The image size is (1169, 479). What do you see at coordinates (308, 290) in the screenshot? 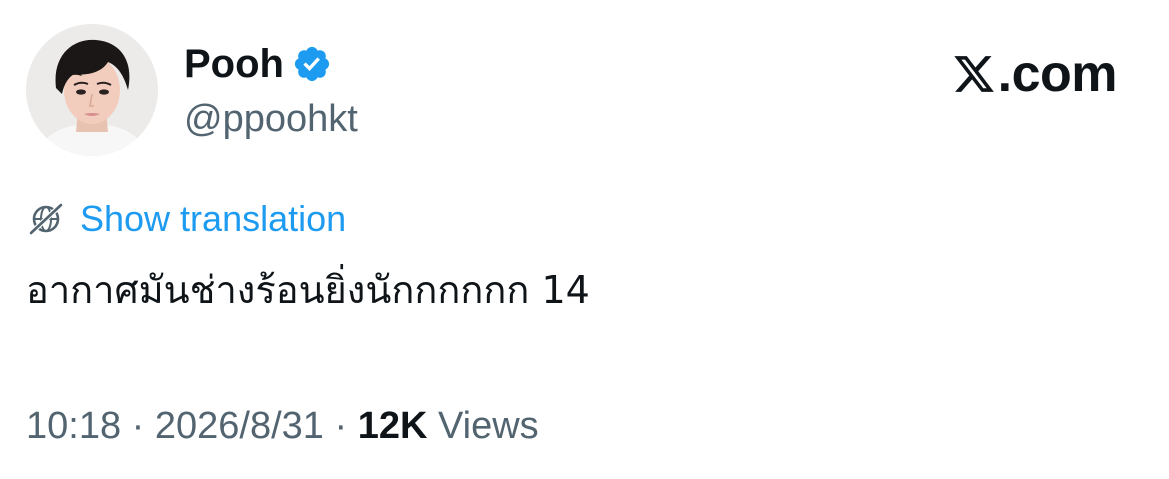
I see `tweet-text: อากาศมันช่างร้อนยิ่งนักกกกกก 14` at bounding box center [308, 290].